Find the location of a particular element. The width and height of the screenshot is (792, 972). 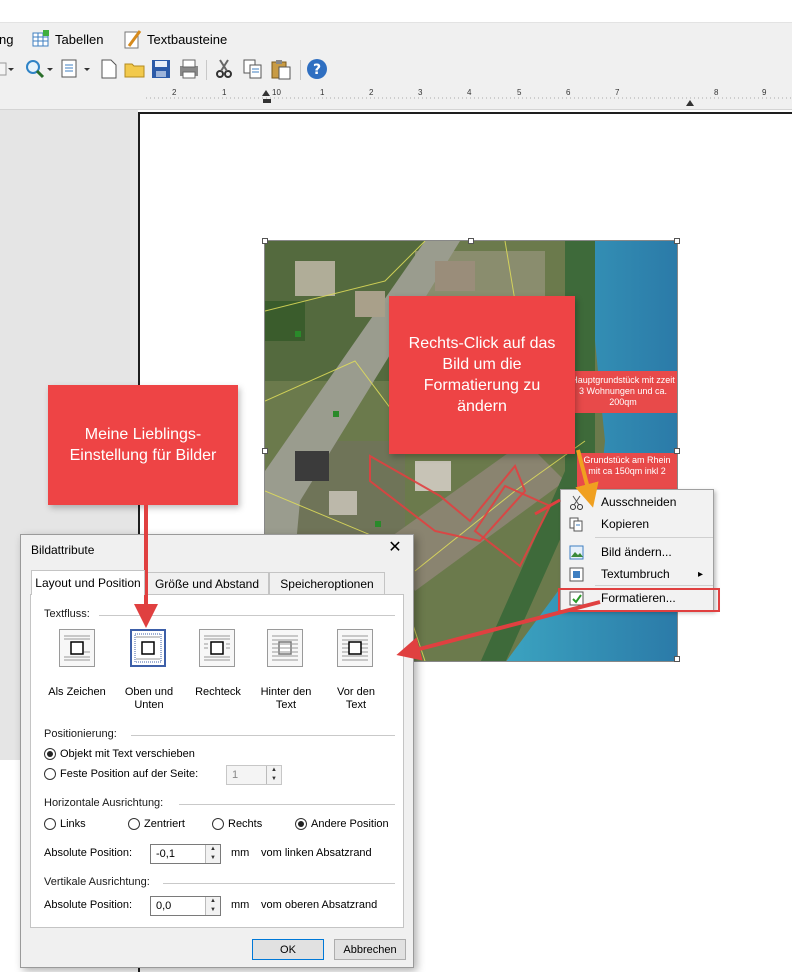

menu-item-cut-label: Ausschneiden is located at coordinates (639, 502).